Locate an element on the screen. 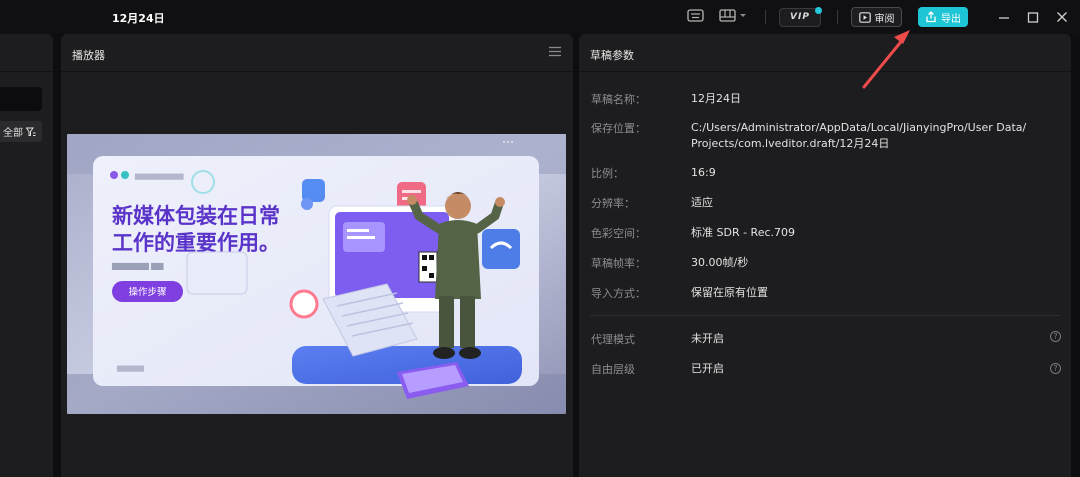 The width and height of the screenshot is (1080, 477). prop-resolution: 分辨率： 适应 is located at coordinates (652, 203).